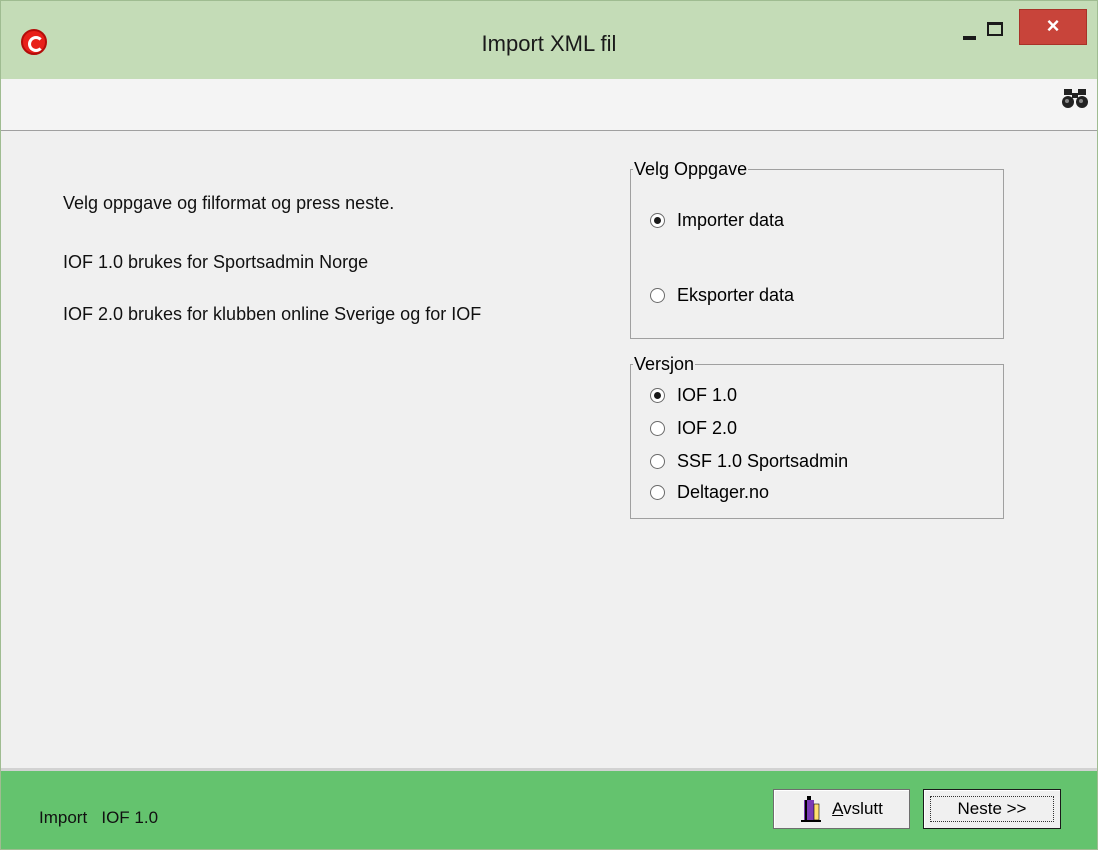  I want to click on task-group-legend: Velg Oppgave, so click(691, 169).